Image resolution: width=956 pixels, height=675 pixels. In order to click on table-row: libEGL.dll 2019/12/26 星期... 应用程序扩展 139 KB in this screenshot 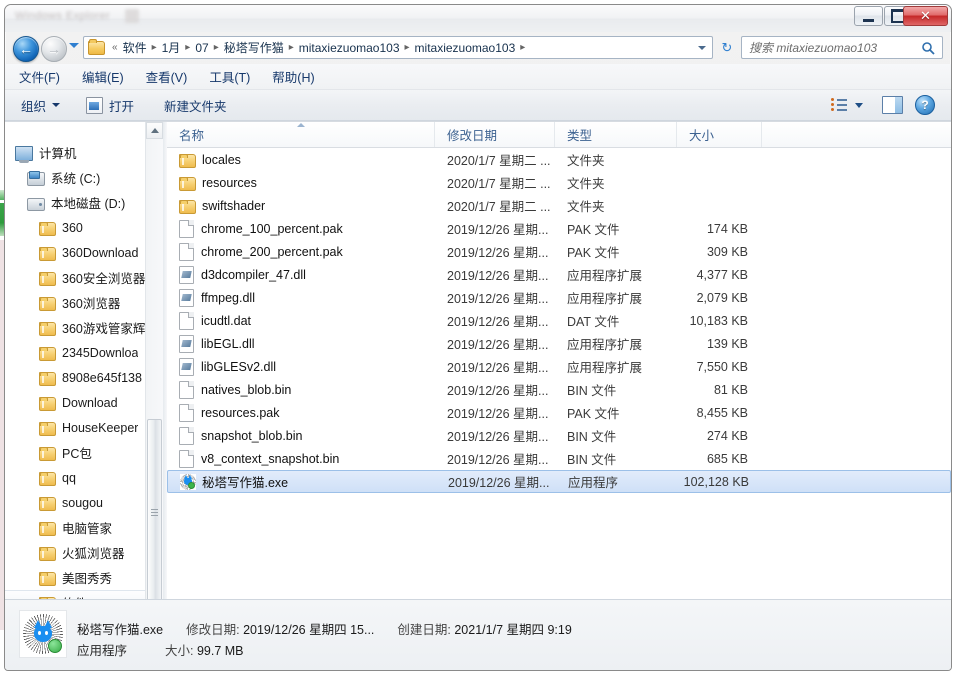, I will do `click(559, 343)`.